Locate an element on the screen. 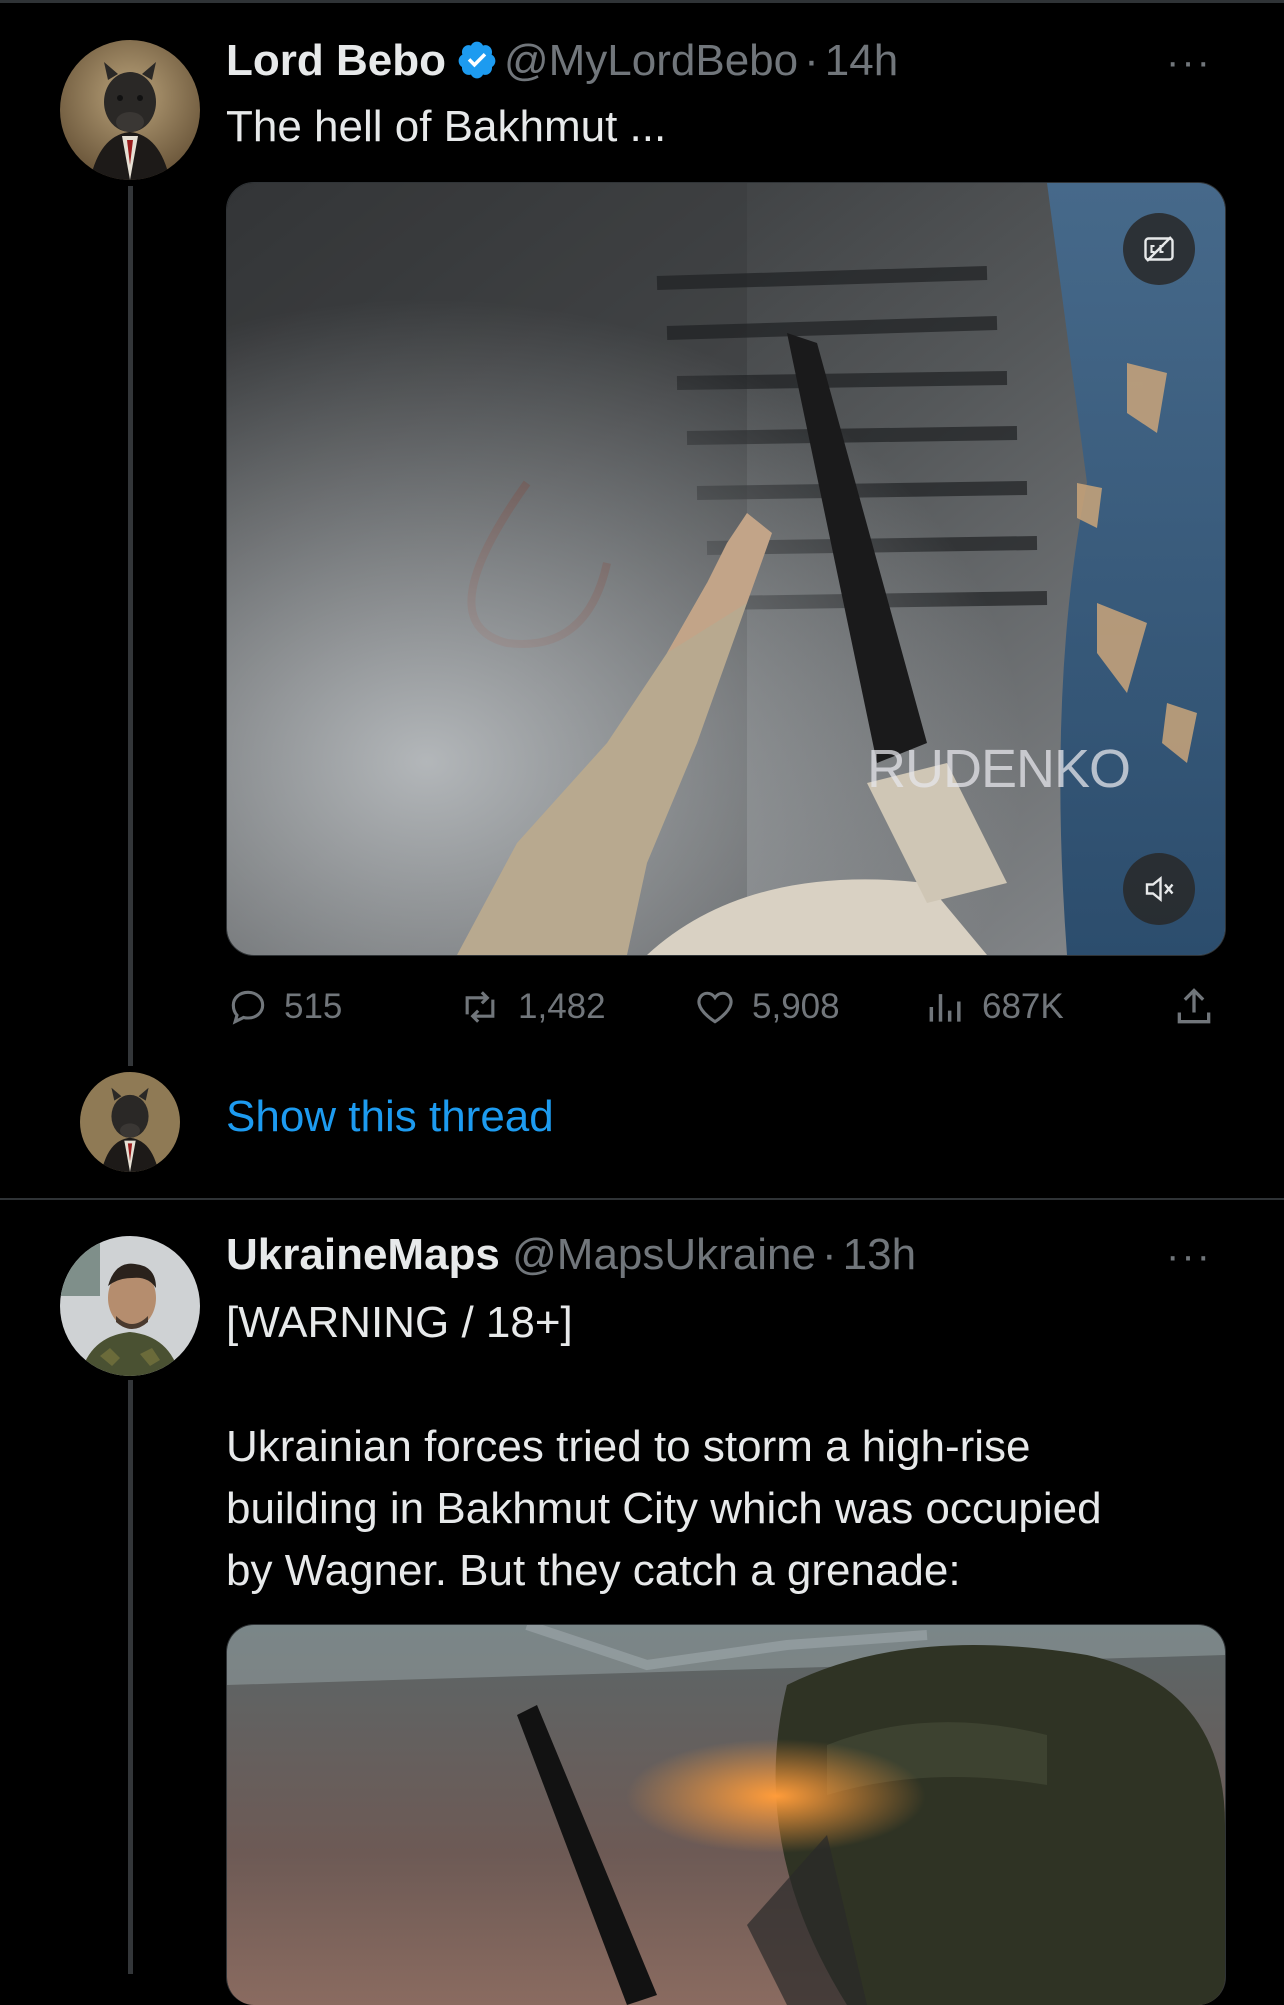  video-watermark: RUDENKO is located at coordinates (999, 769).